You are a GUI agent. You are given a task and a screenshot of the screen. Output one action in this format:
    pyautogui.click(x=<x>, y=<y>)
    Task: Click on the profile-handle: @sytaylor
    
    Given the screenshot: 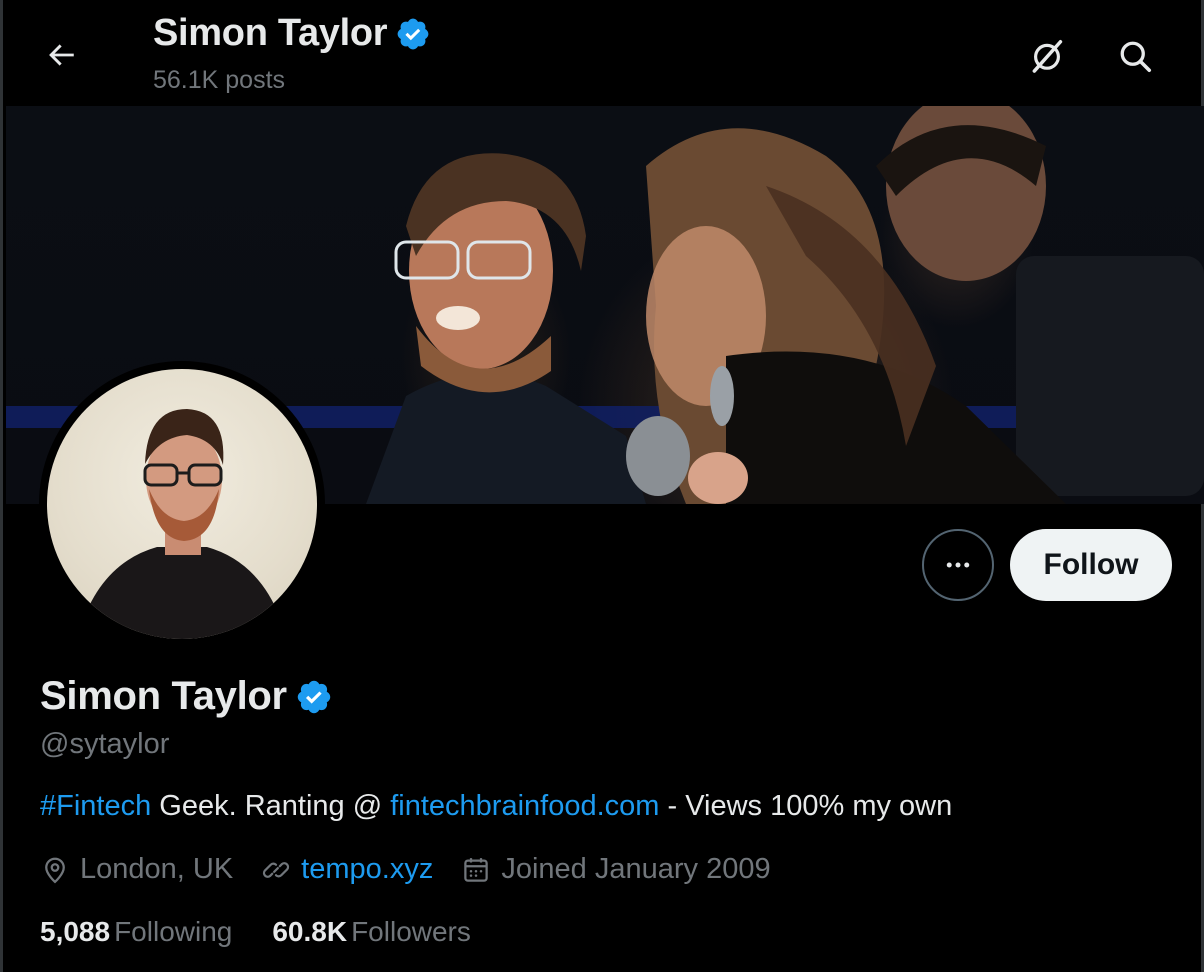 What is the action you would take?
    pyautogui.click(x=105, y=744)
    